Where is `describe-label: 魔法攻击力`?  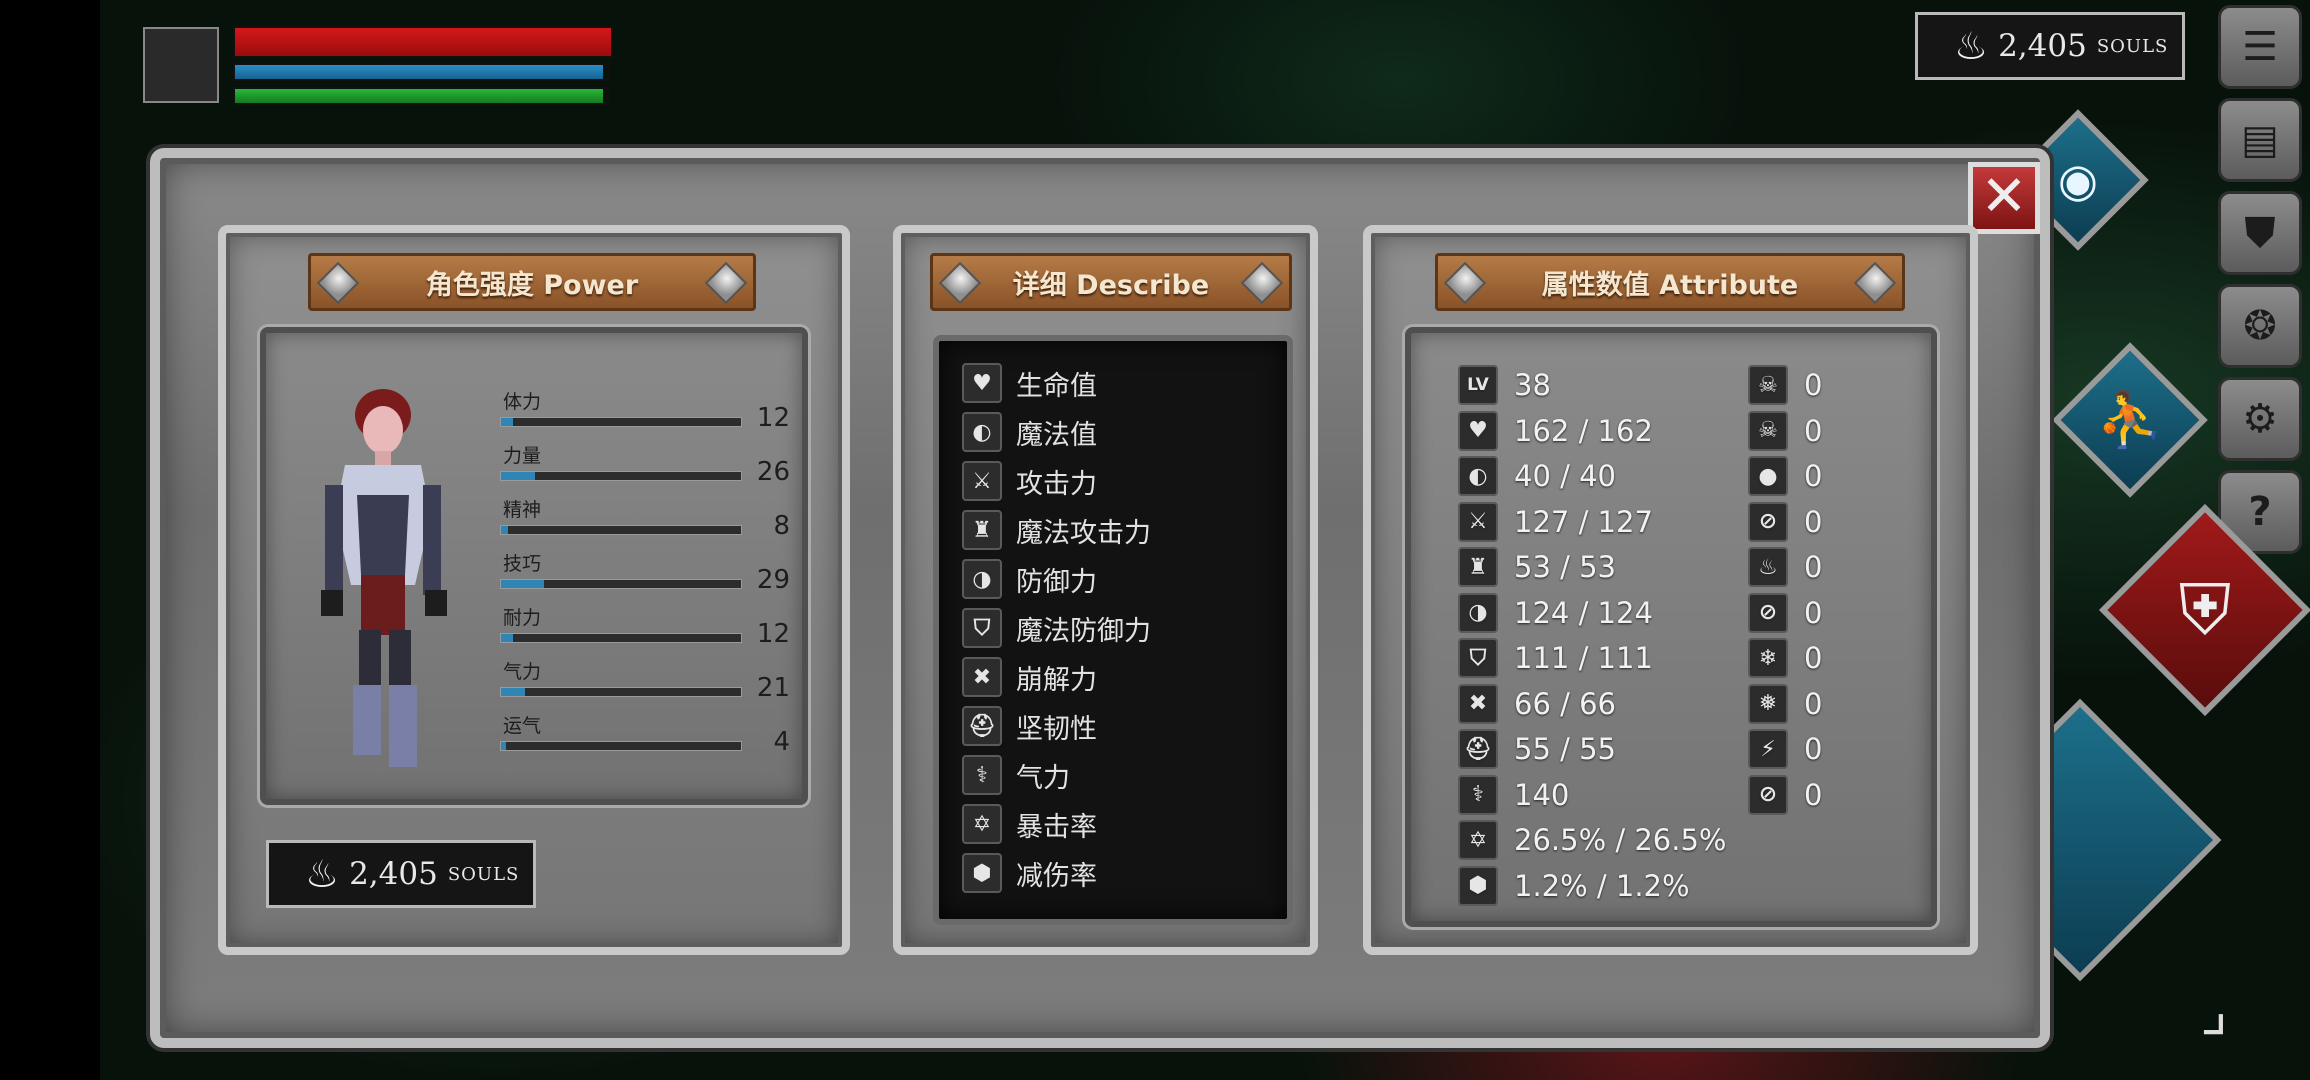
describe-label: 魔法攻击力 is located at coordinates (1083, 533).